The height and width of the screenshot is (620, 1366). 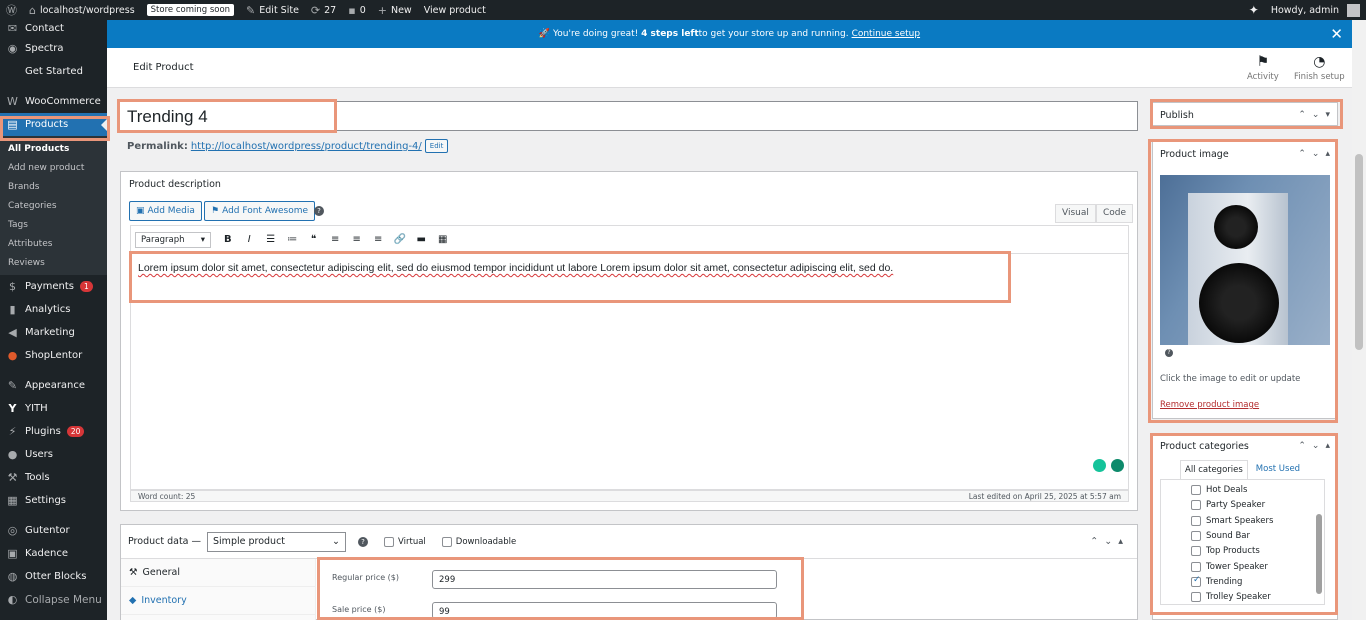 What do you see at coordinates (1216, 581) in the screenshot?
I see `category-item: Trending` at bounding box center [1216, 581].